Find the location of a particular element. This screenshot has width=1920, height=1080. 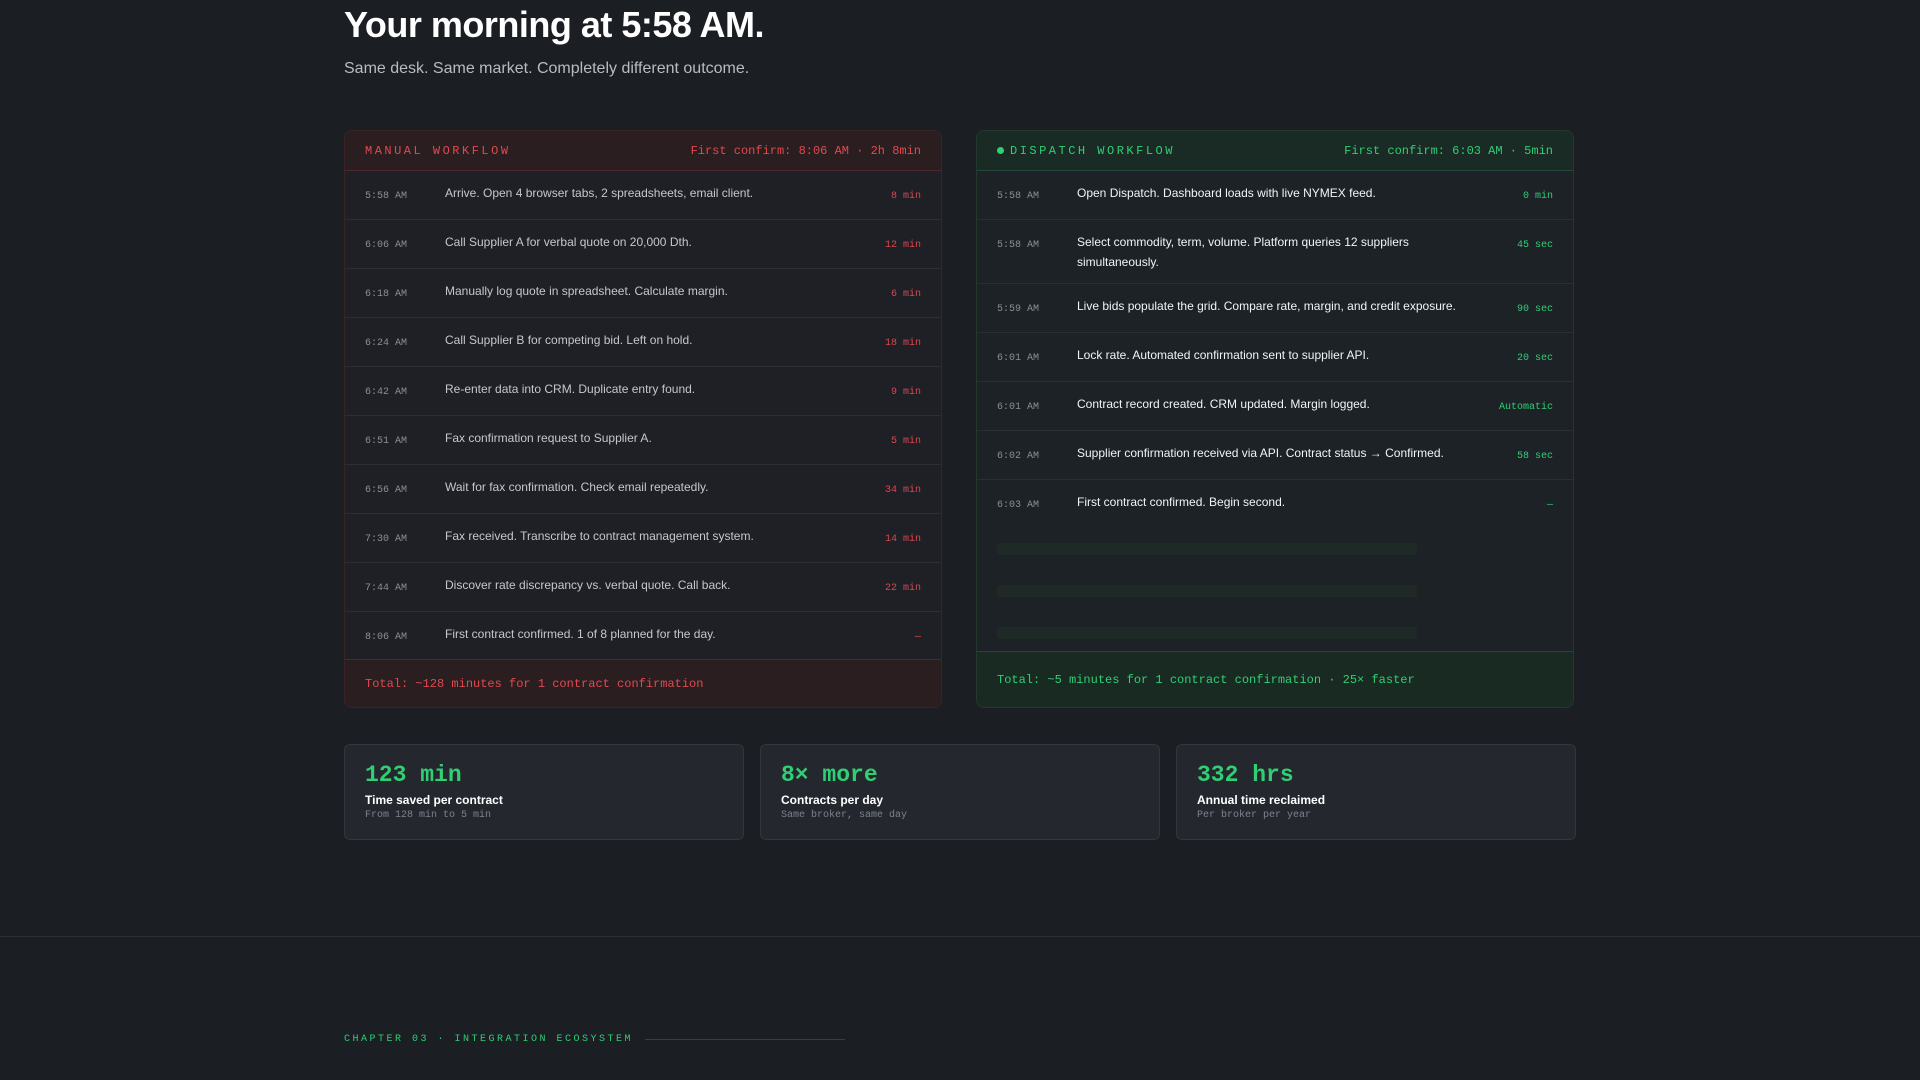

page-title: Your morning at 5:58 AM. is located at coordinates (554, 24).